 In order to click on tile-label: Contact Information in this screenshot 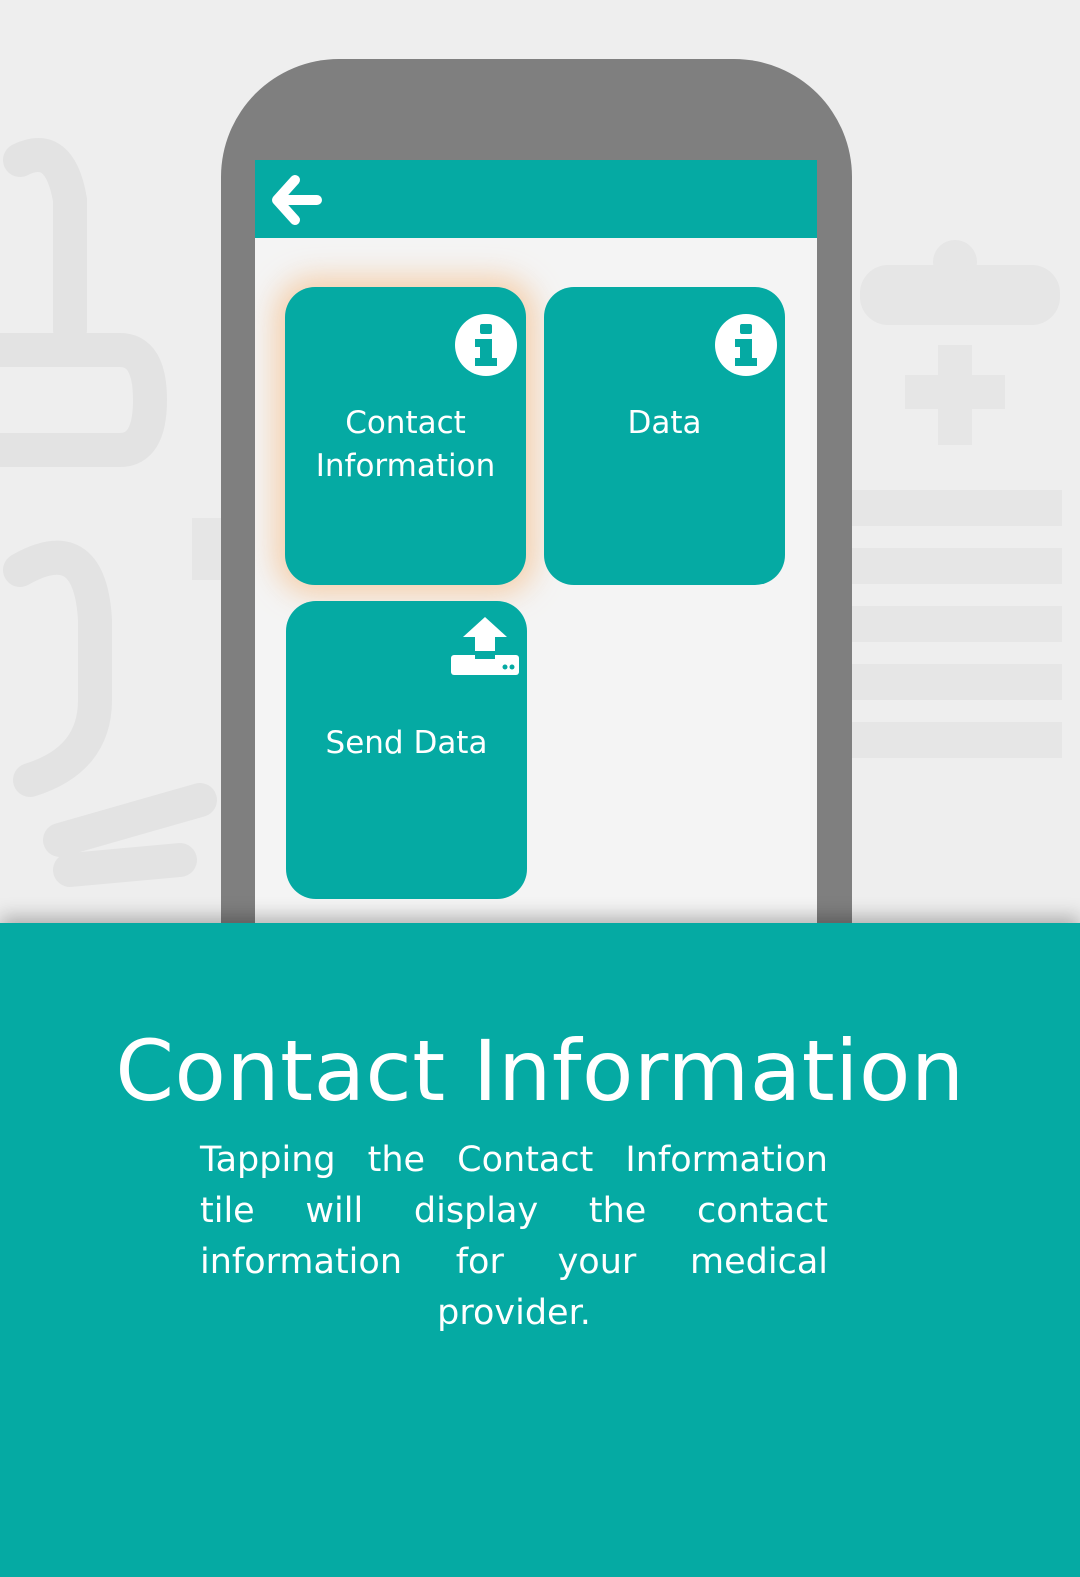, I will do `click(405, 444)`.